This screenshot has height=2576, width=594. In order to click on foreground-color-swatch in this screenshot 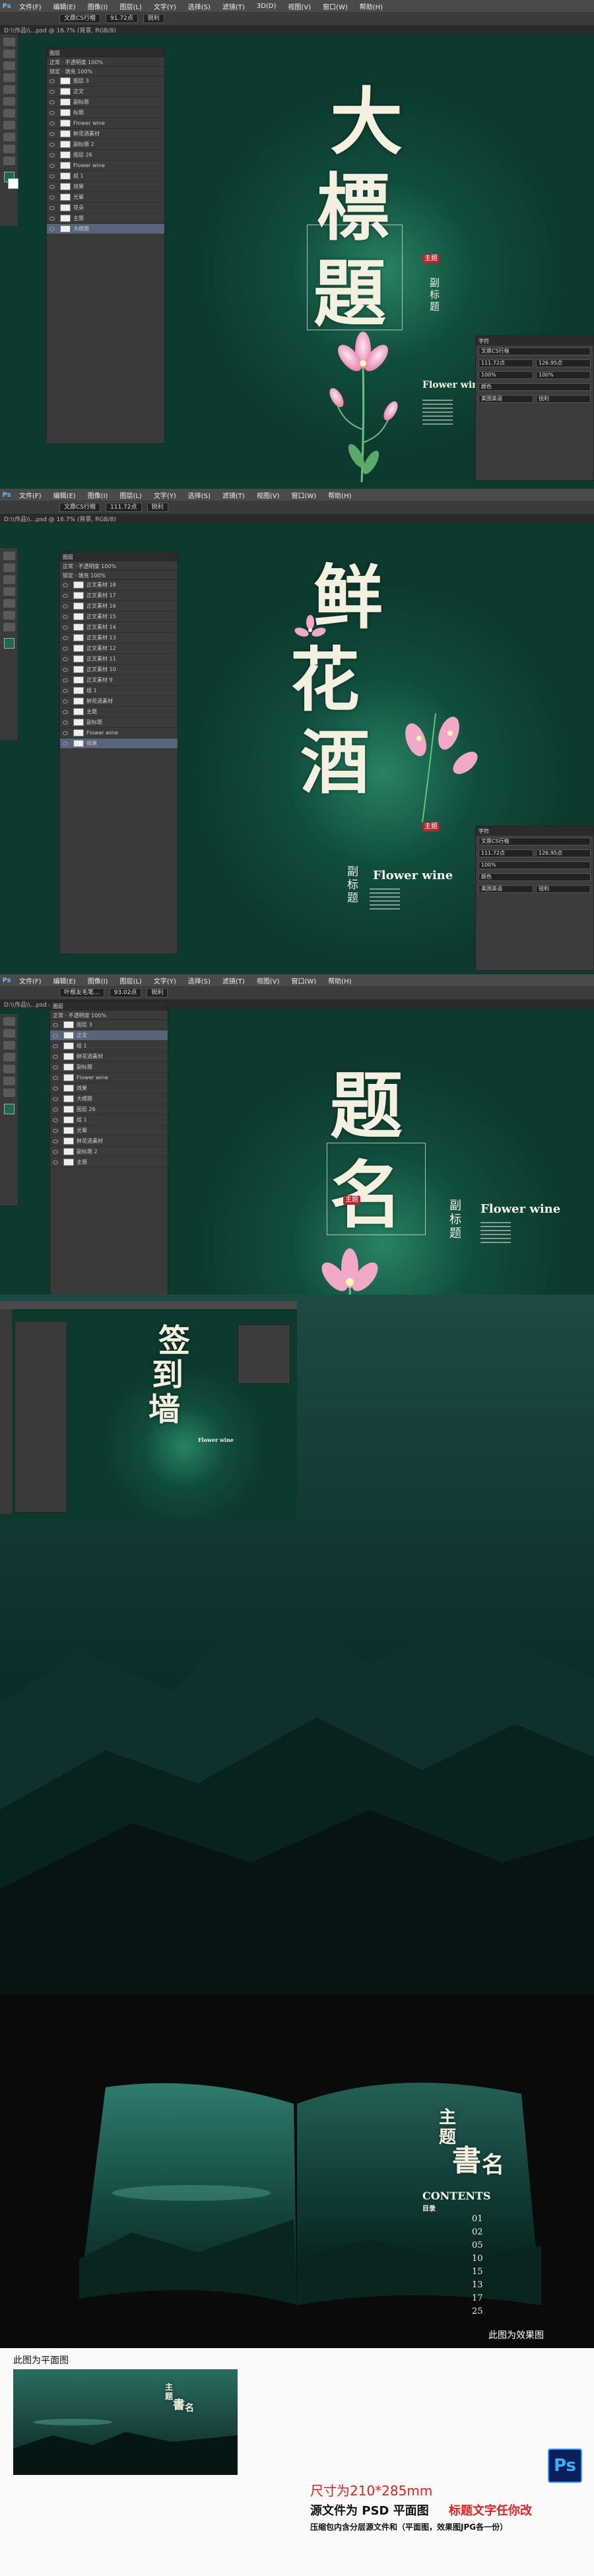, I will do `click(9, 644)`.